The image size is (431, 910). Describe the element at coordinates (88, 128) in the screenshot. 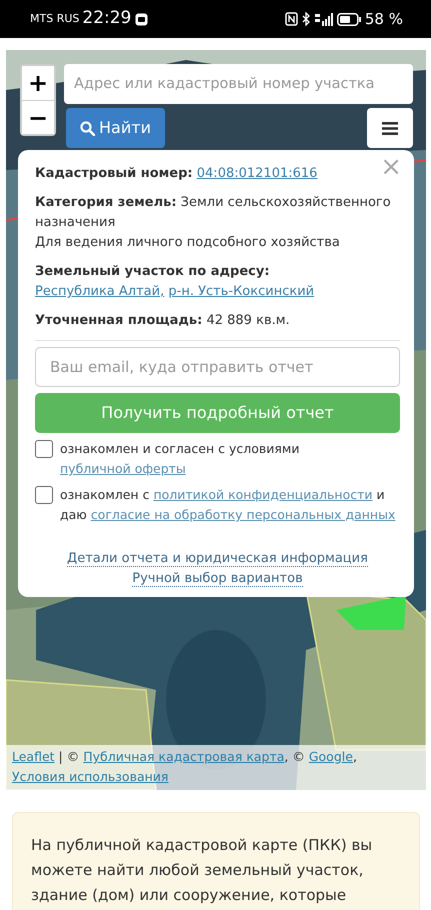

I see `search-icon` at that location.